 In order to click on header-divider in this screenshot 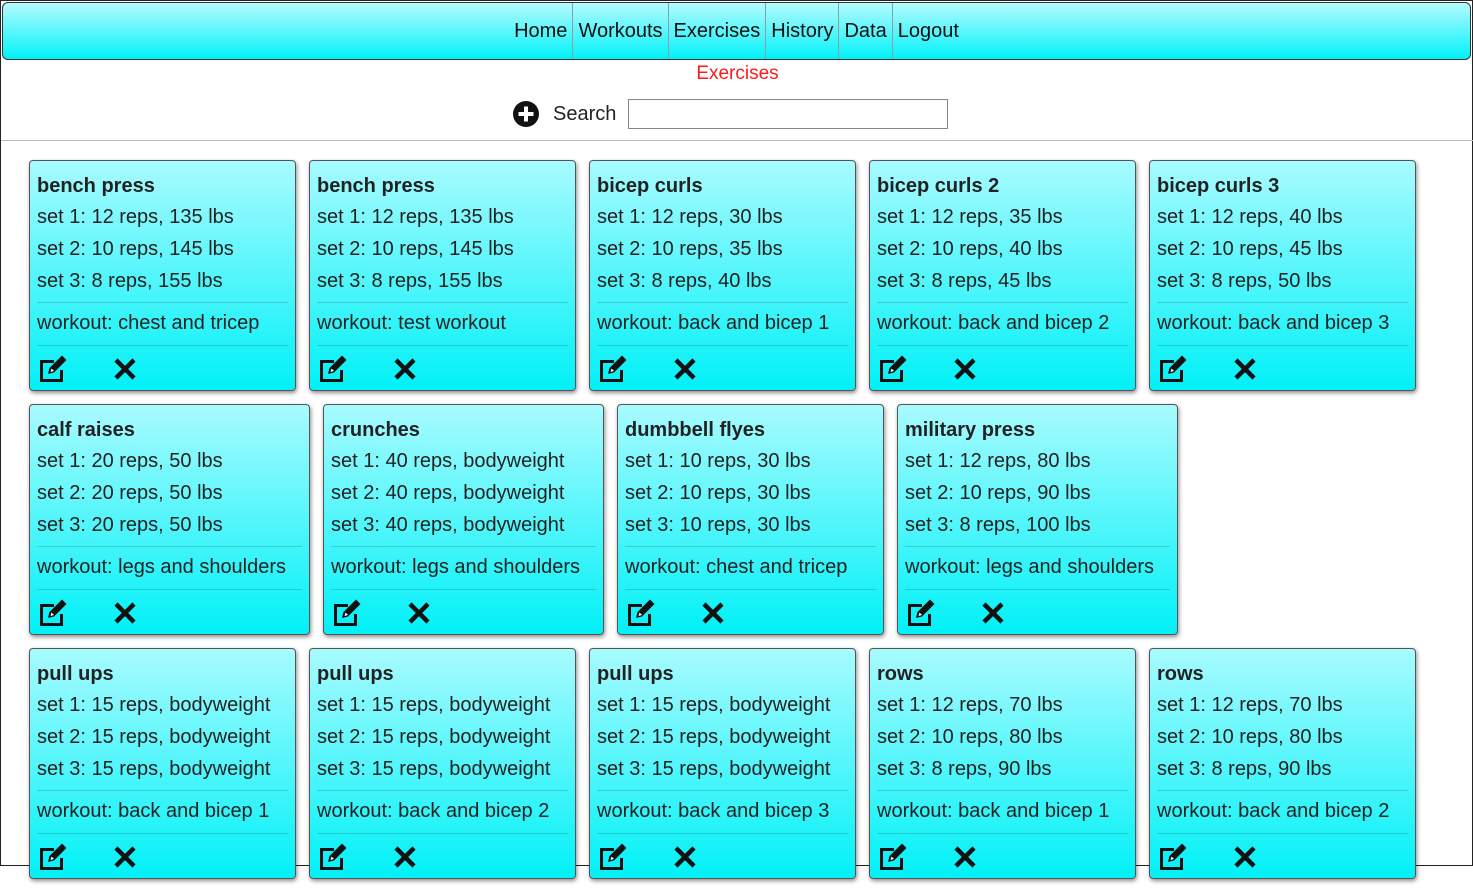, I will do `click(737, 140)`.